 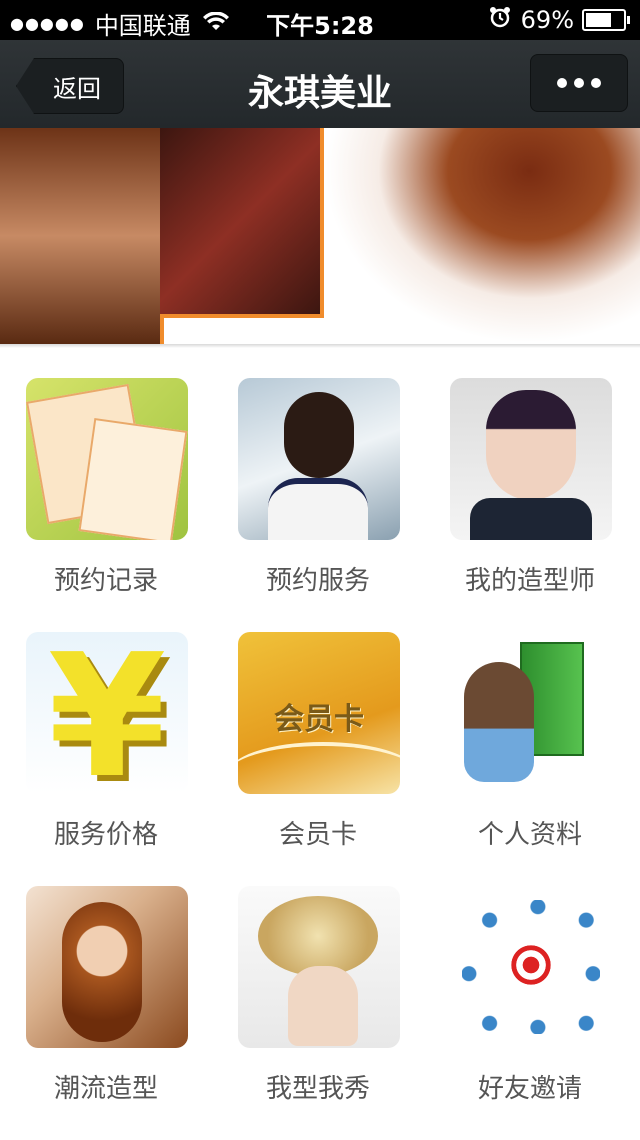 I want to click on battery-icon, so click(x=606, y=20).